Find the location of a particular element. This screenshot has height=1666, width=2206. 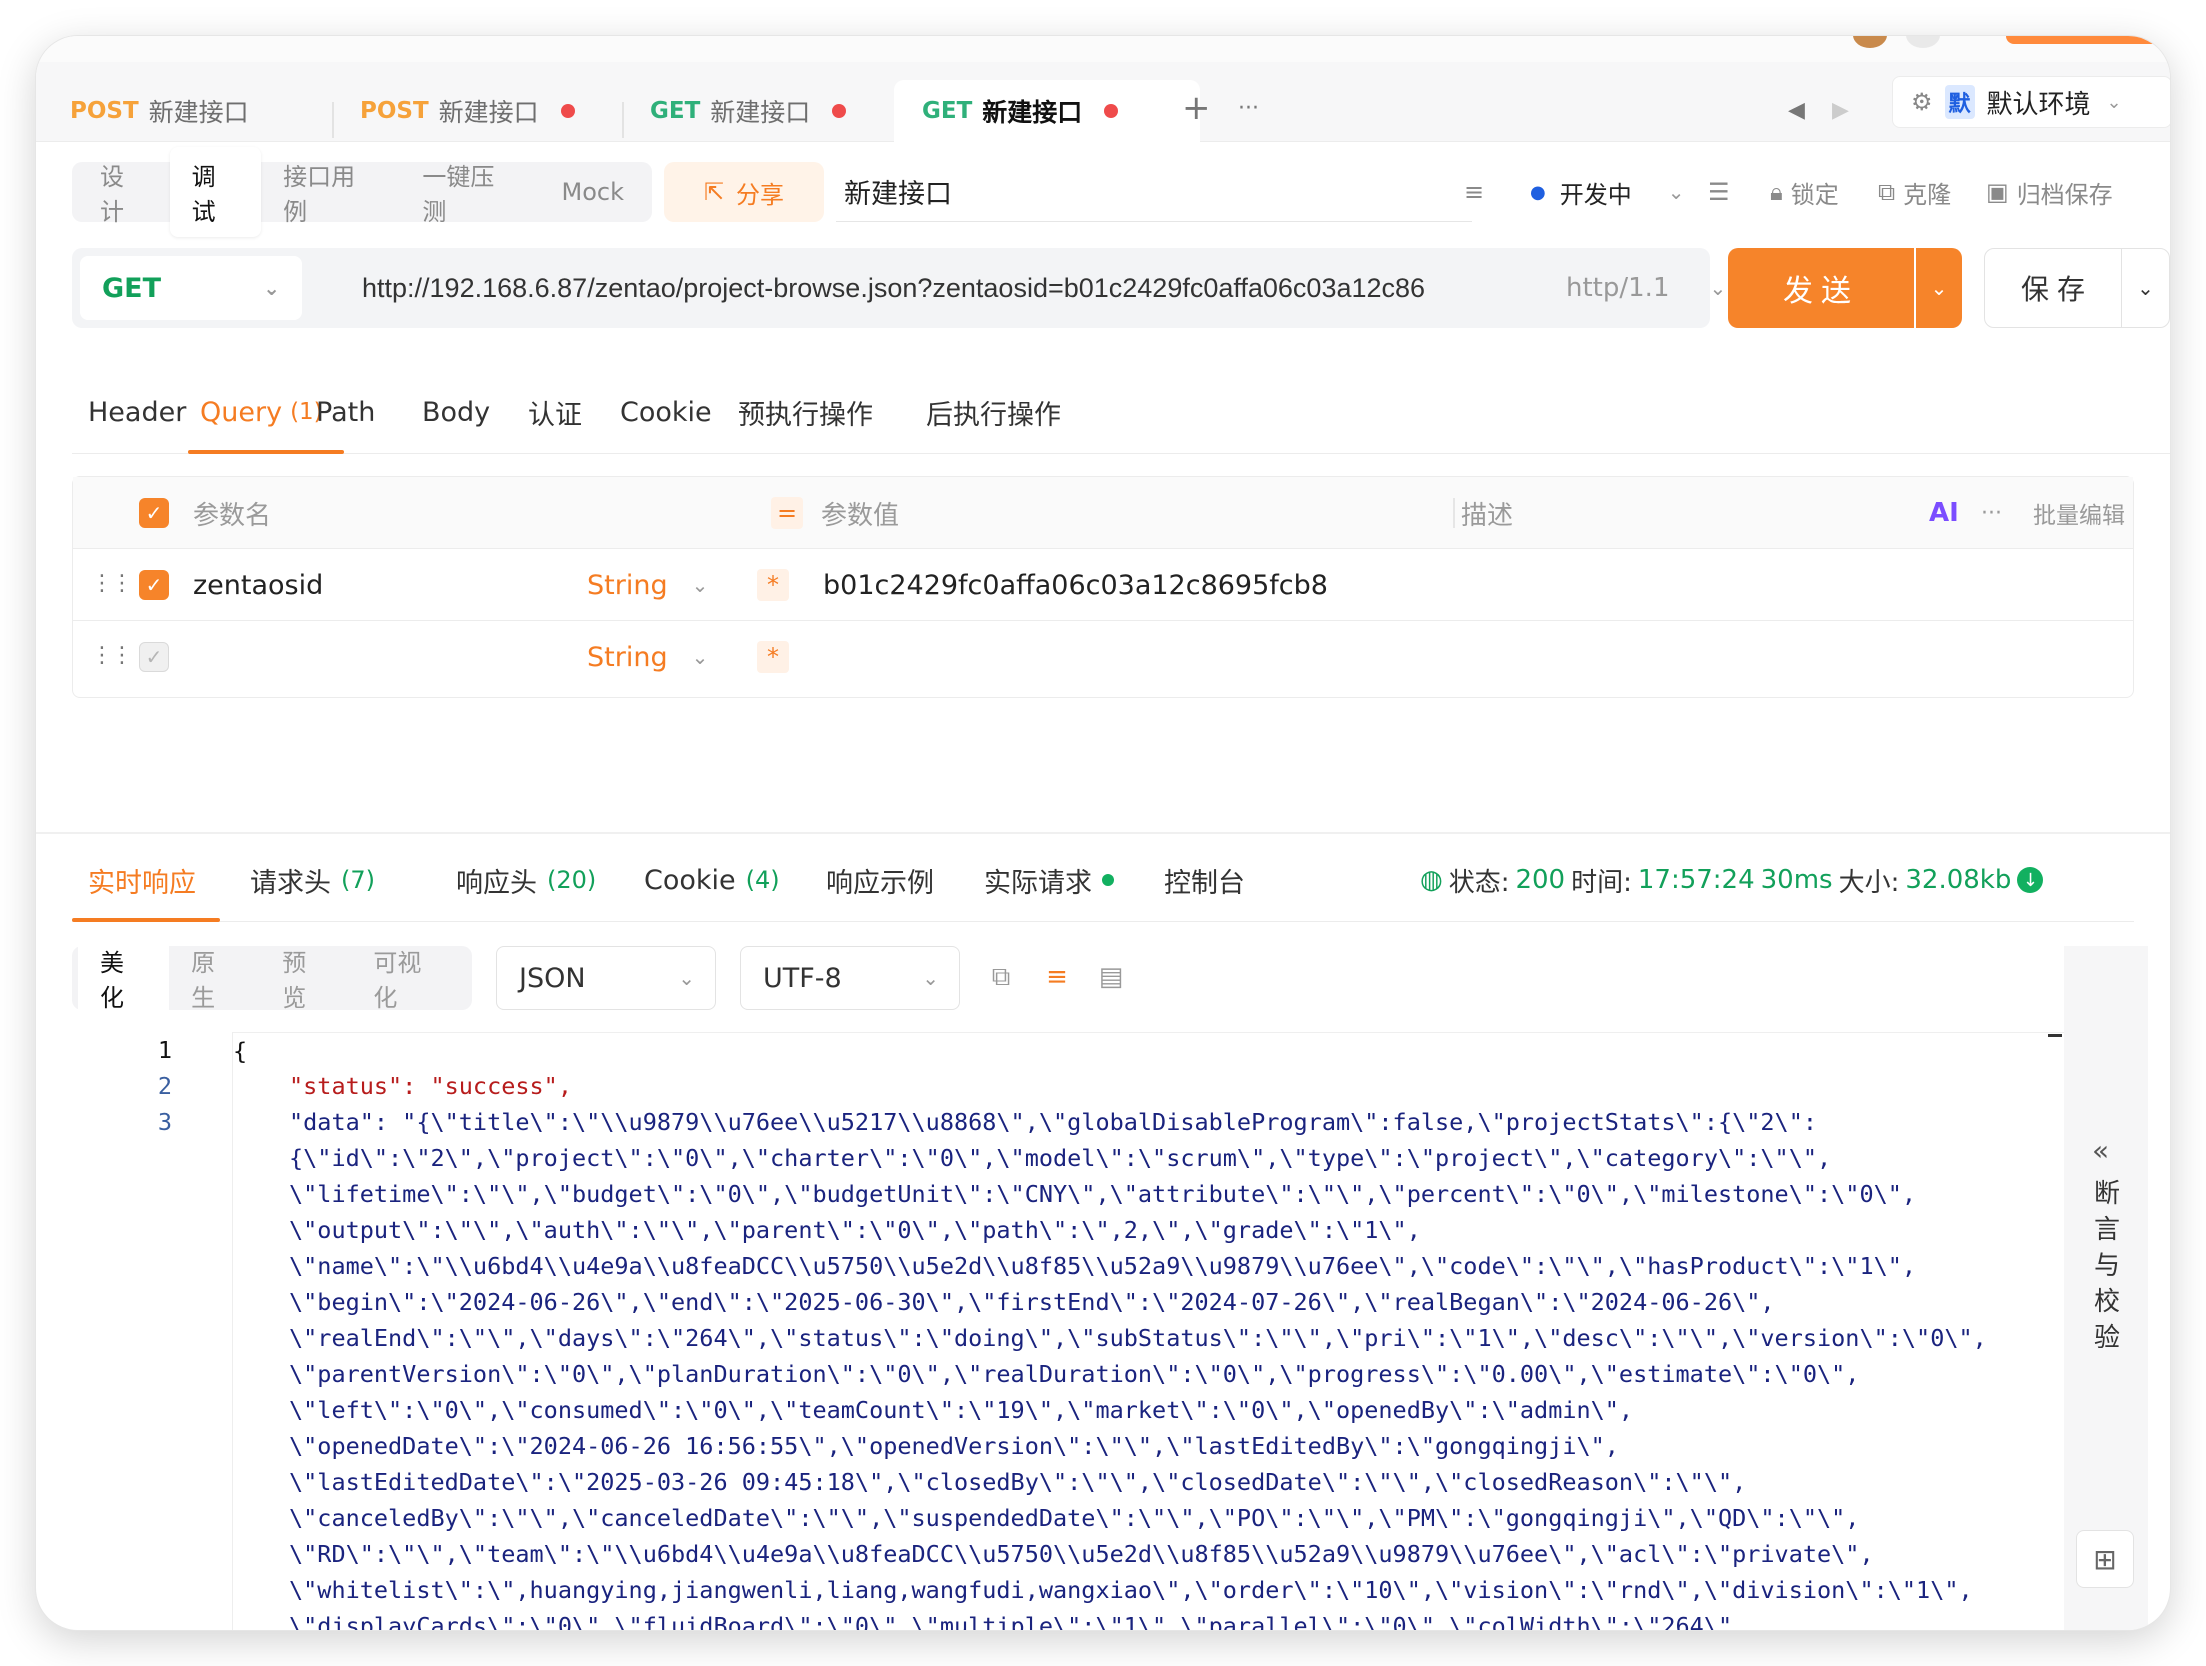

tab-body: Body is located at coordinates (456, 412).